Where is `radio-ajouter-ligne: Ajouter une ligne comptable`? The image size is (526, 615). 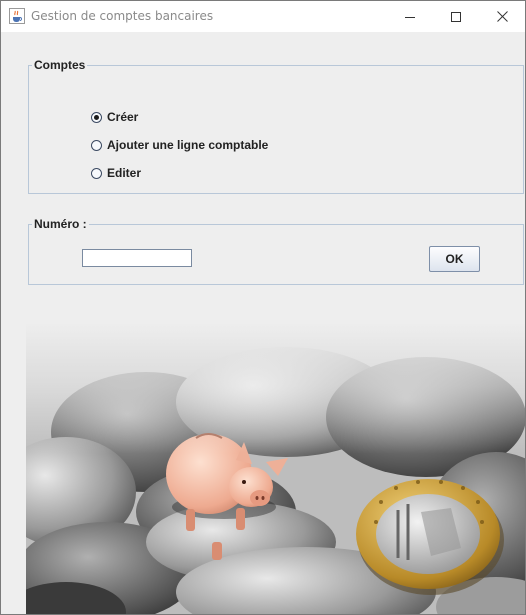
radio-ajouter-ligne: Ajouter une ligne comptable is located at coordinates (179, 145).